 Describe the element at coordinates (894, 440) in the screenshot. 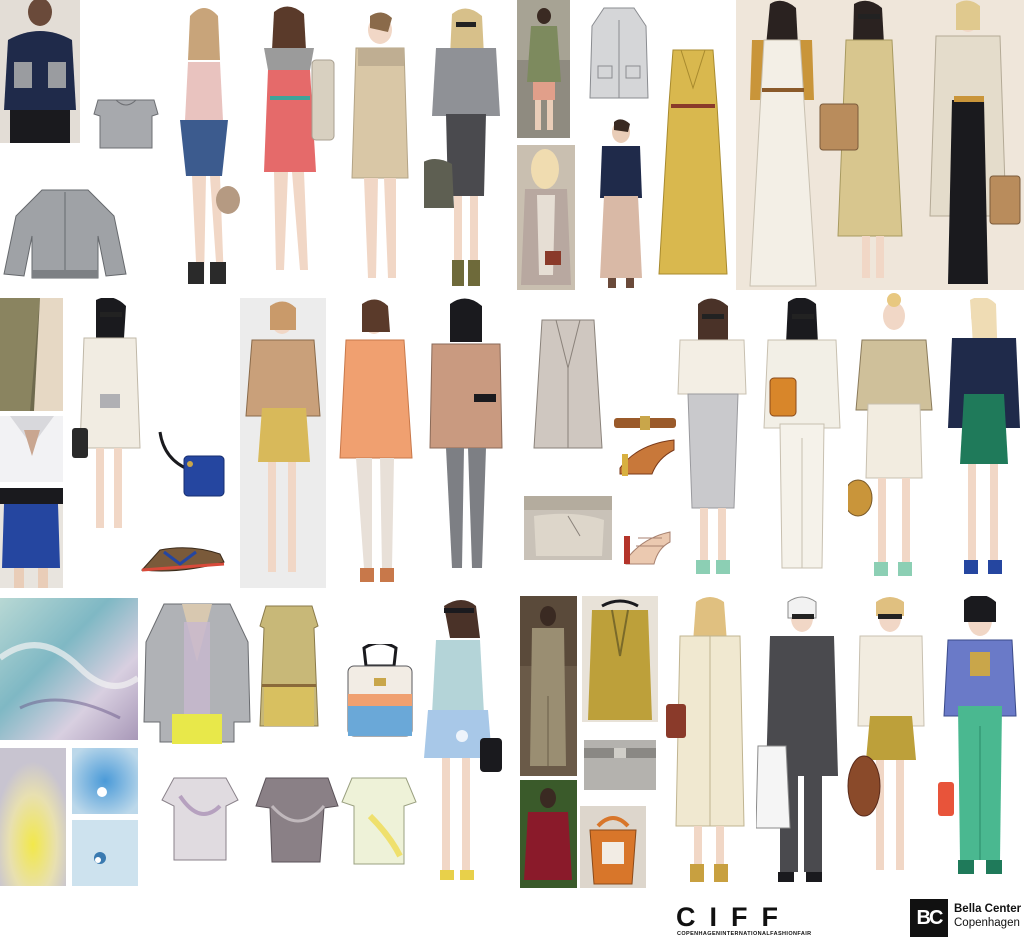

I see `figure-tweed-jacket-white-skirt` at that location.